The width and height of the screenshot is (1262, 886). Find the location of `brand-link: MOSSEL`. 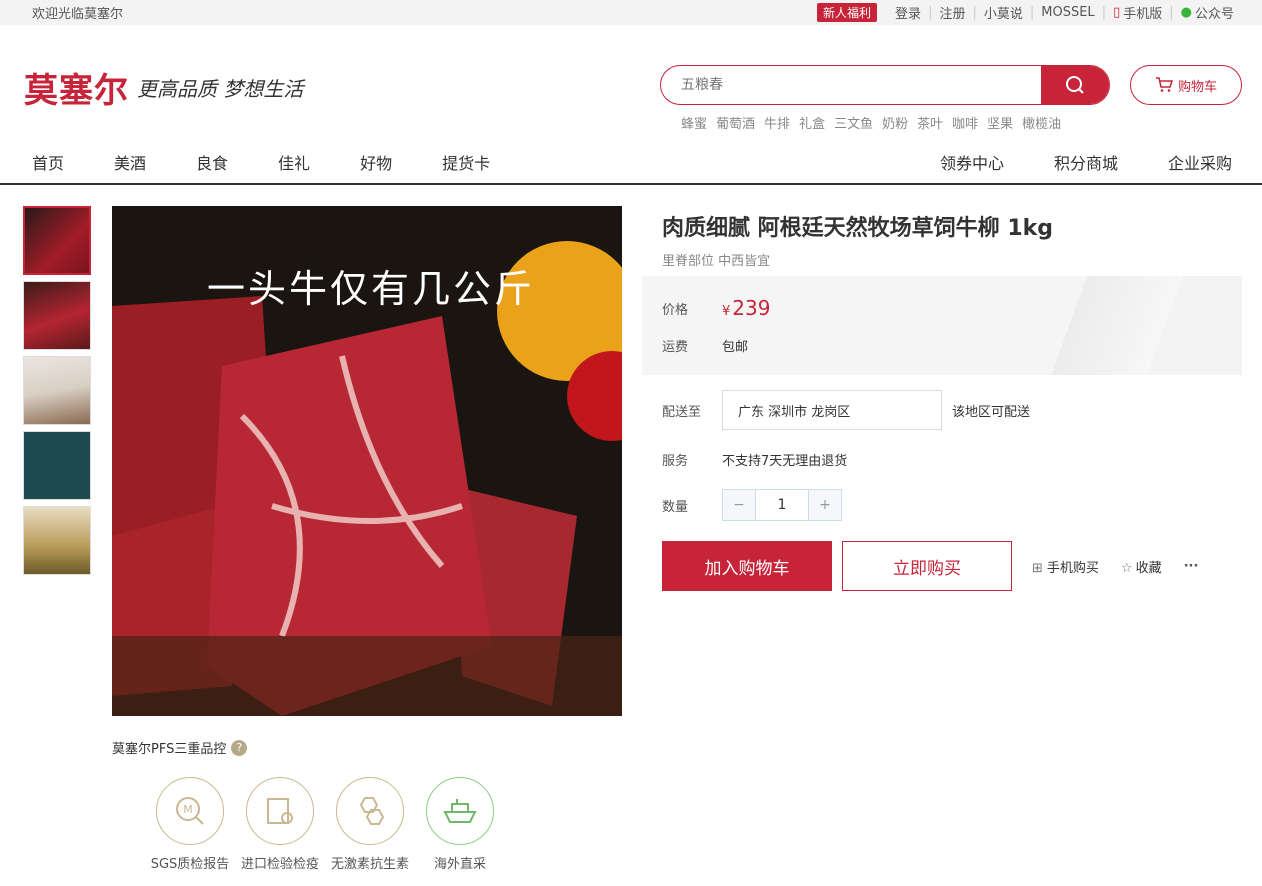

brand-link: MOSSEL is located at coordinates (1067, 12).